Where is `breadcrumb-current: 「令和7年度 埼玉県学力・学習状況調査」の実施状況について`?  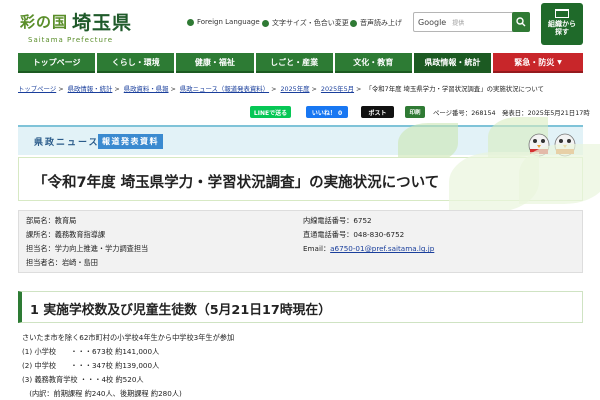
breadcrumb-current: 「令和7年度 埼玉県学力・学習状況調査」の実施状況について is located at coordinates (454, 89).